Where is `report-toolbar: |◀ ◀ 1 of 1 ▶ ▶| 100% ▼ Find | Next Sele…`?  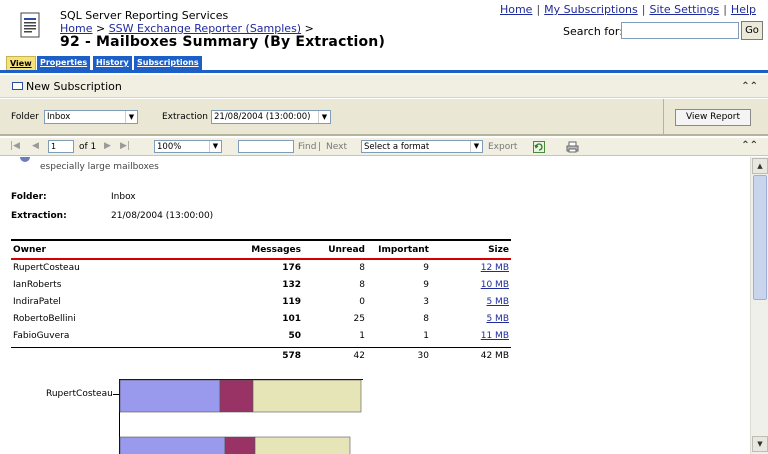
report-toolbar: |◀ ◀ 1 of 1 ▶ ▶| 100% ▼ Find | Next Sele… is located at coordinates (384, 147).